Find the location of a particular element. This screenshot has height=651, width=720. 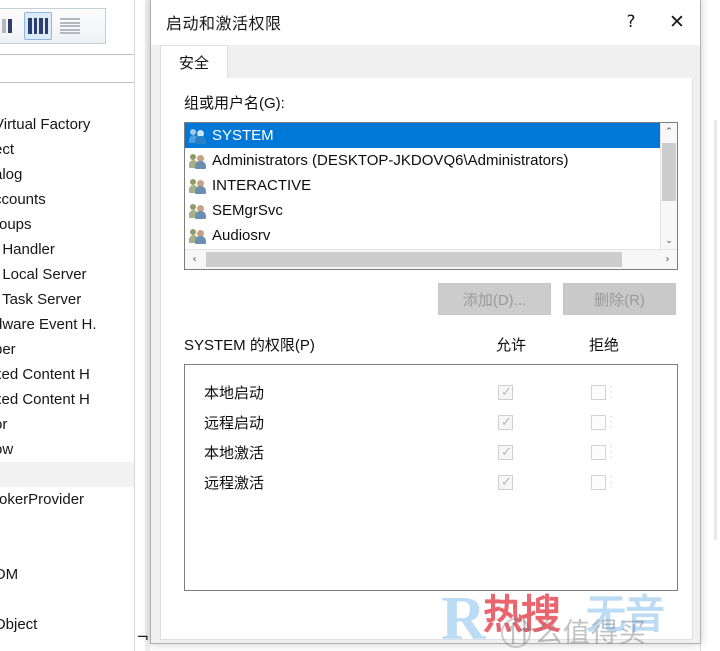

table-row: 远程启动 ✓ is located at coordinates (431, 422).